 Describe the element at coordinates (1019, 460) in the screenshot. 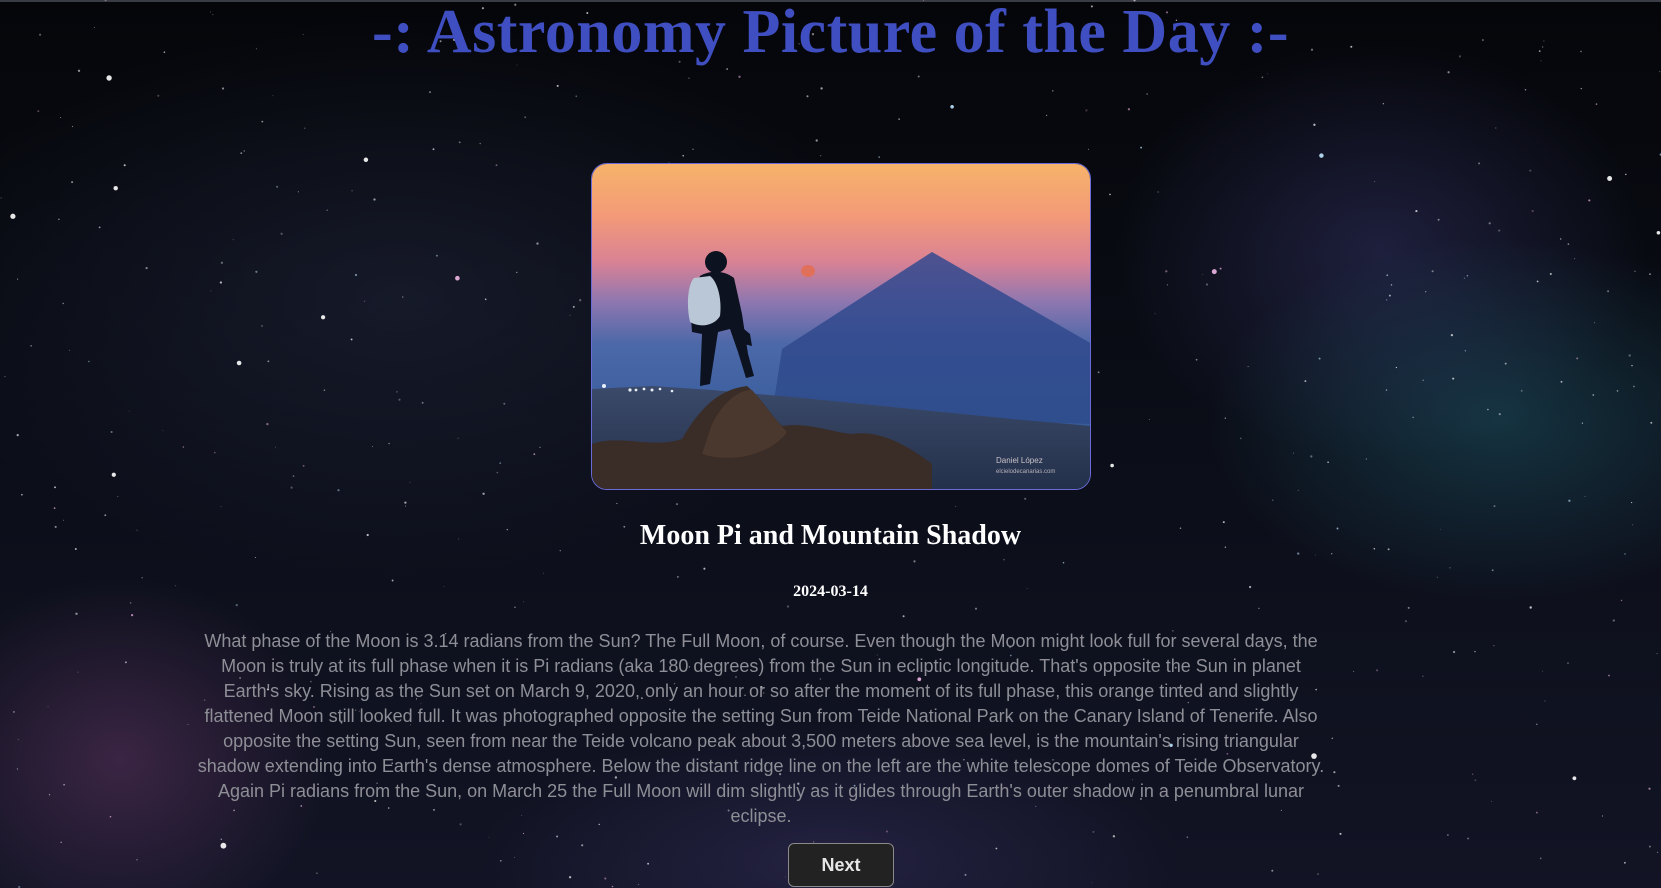

I see `image-credit-name: Daniel López` at that location.